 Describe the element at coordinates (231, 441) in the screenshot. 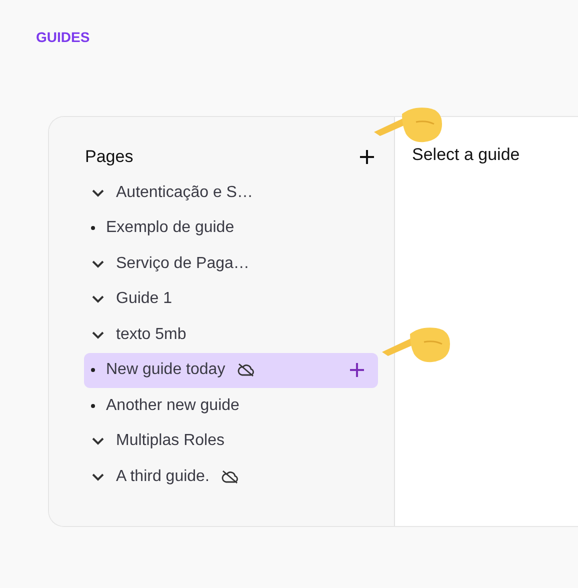

I see `sidebar-item: Multiplas Roles` at that location.